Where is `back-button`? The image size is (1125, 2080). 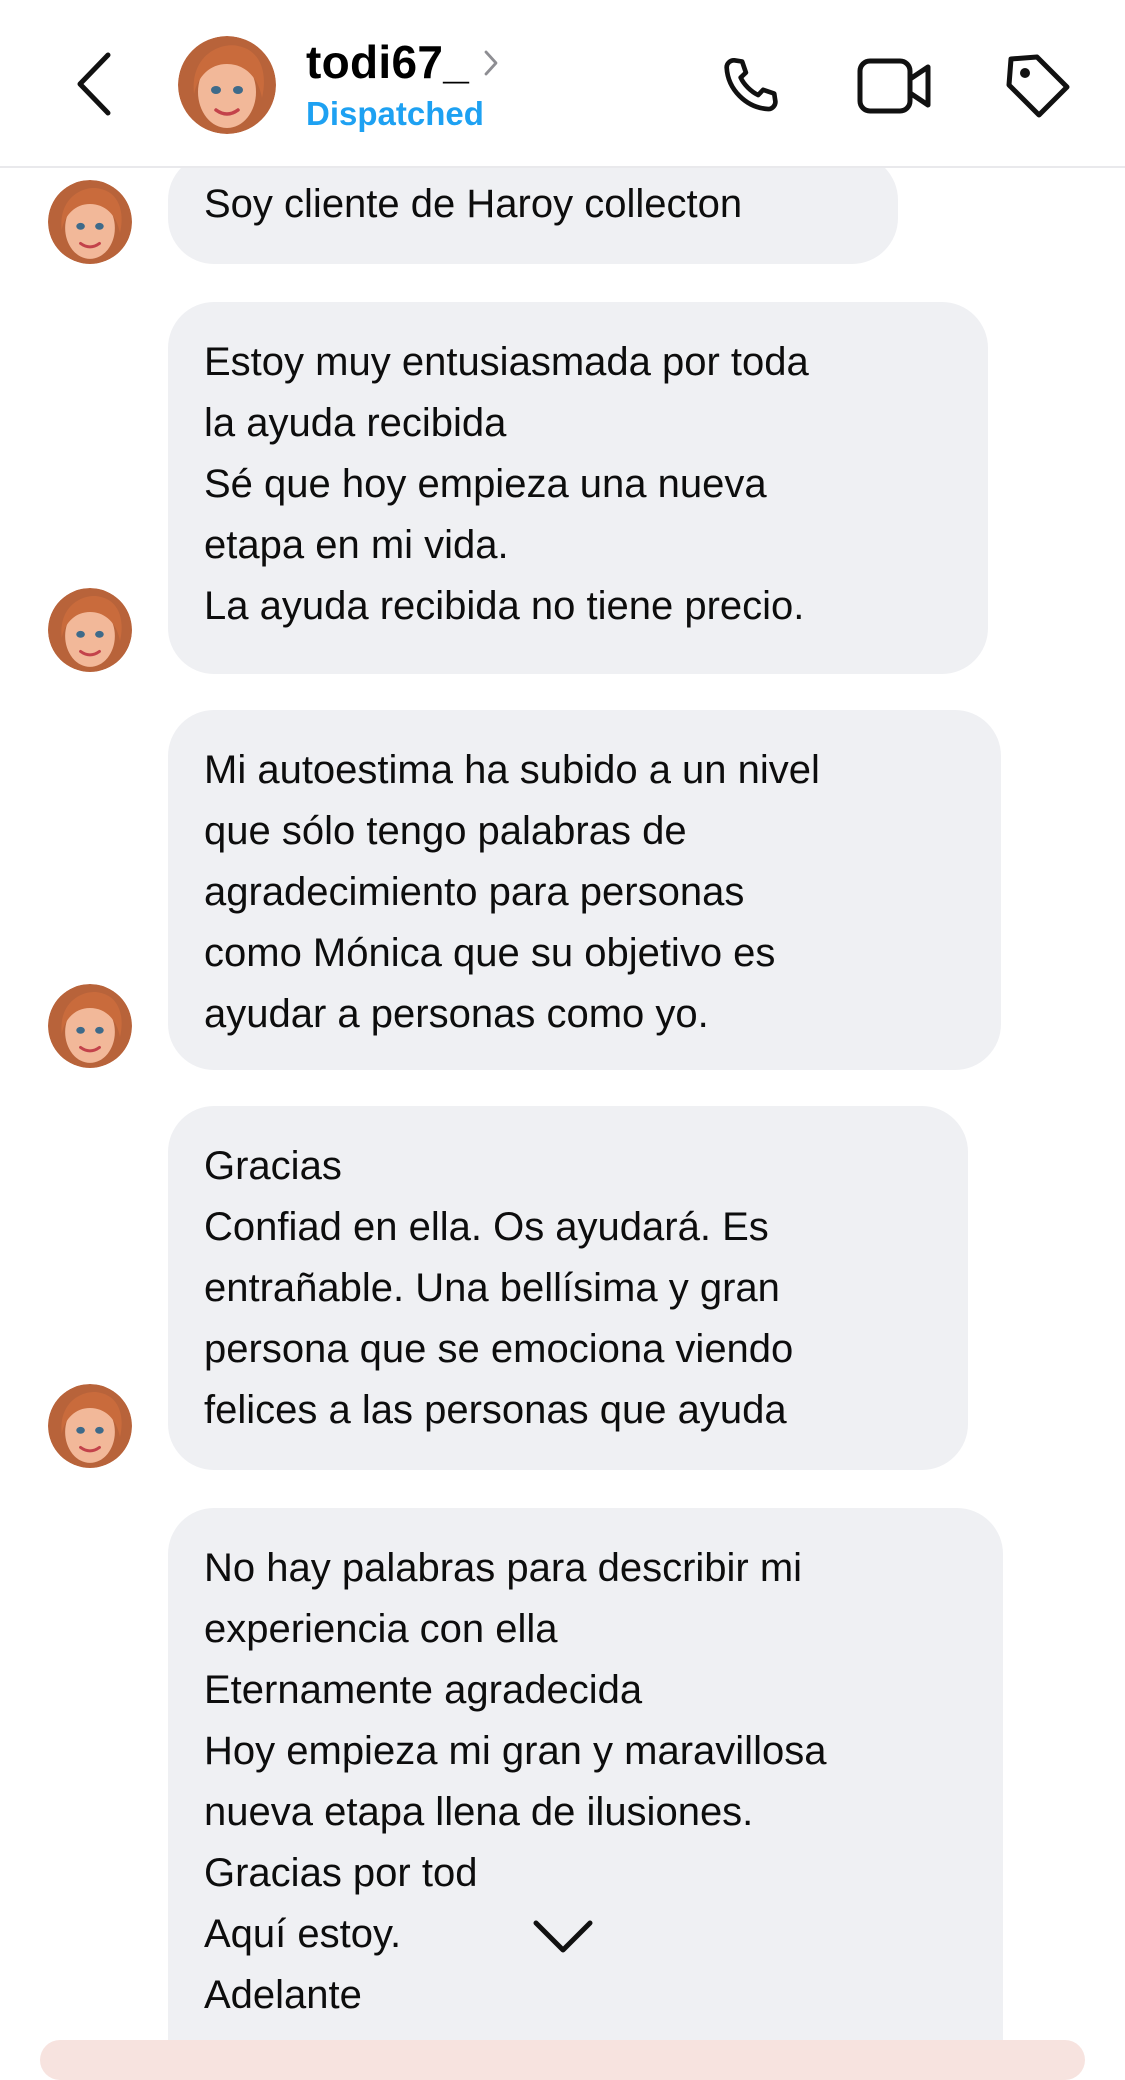 back-button is located at coordinates (94, 84).